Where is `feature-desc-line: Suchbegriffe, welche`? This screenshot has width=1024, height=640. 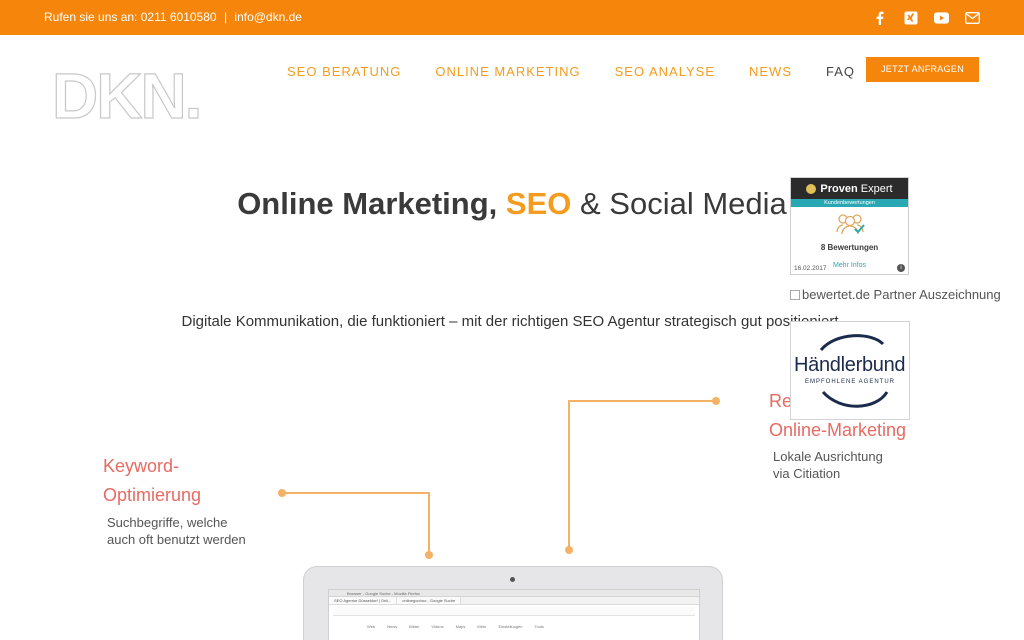 feature-desc-line: Suchbegriffe, welche is located at coordinates (167, 522).